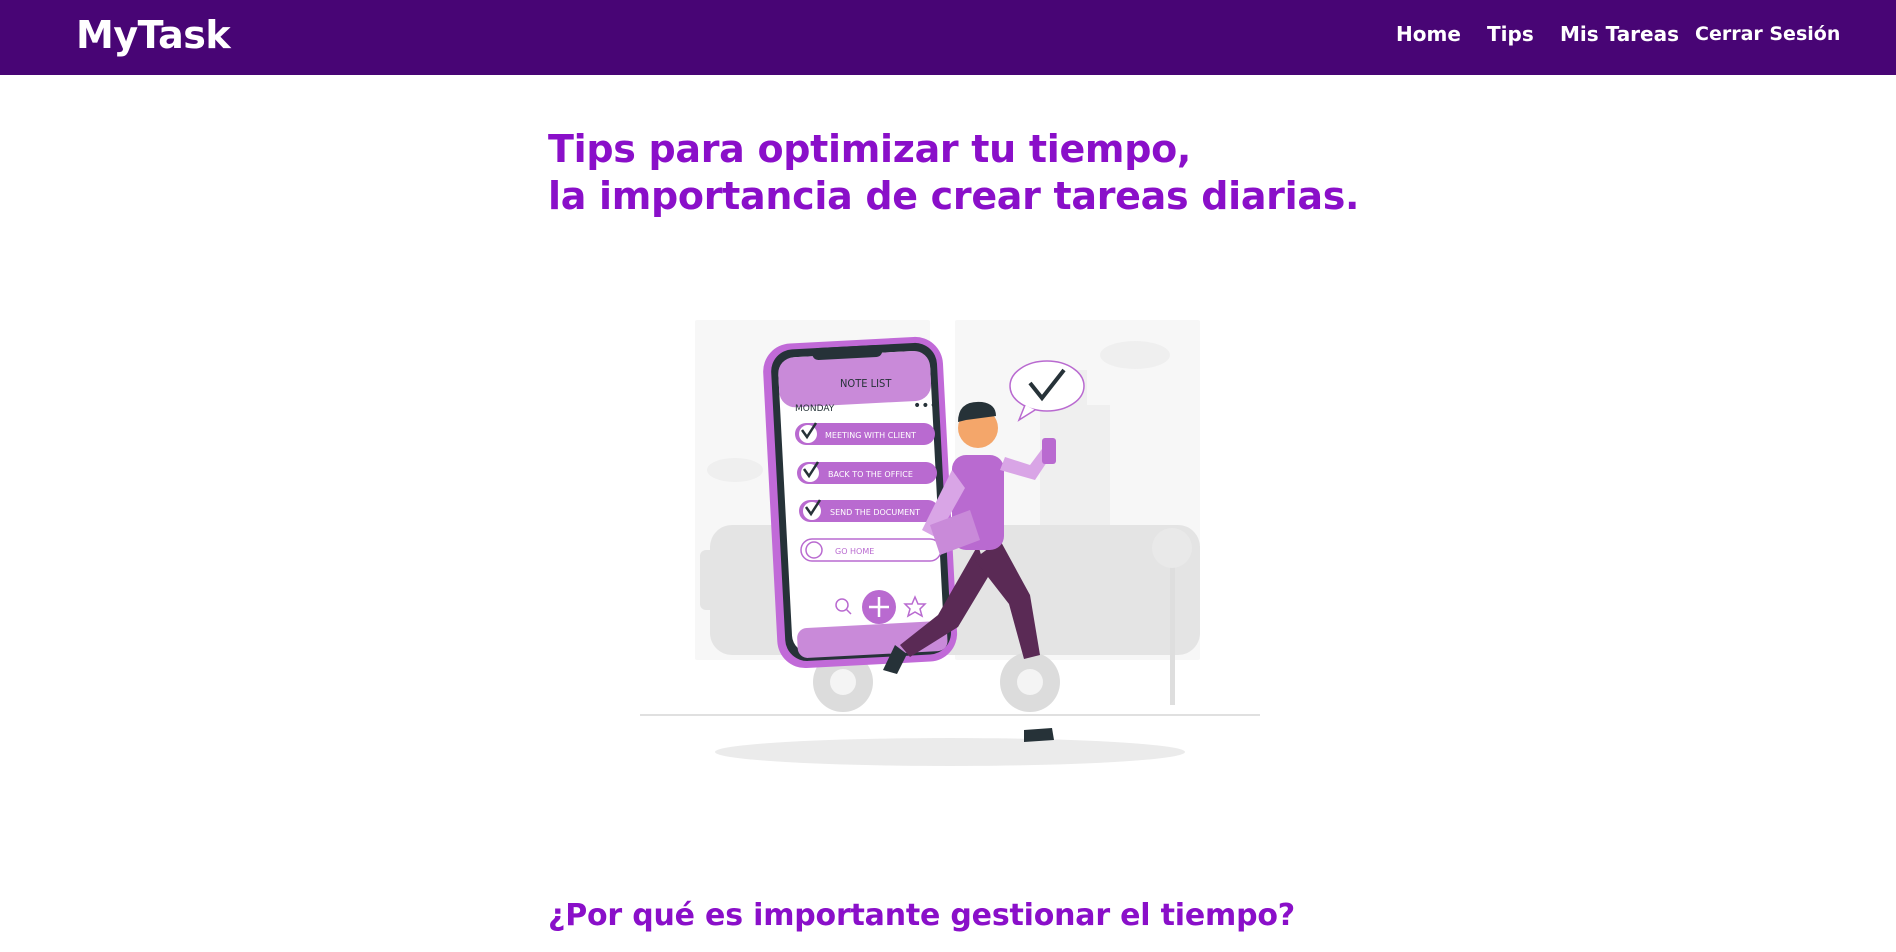  Describe the element at coordinates (866, 383) in the screenshot. I see `phone-title: NOTE LIST` at that location.